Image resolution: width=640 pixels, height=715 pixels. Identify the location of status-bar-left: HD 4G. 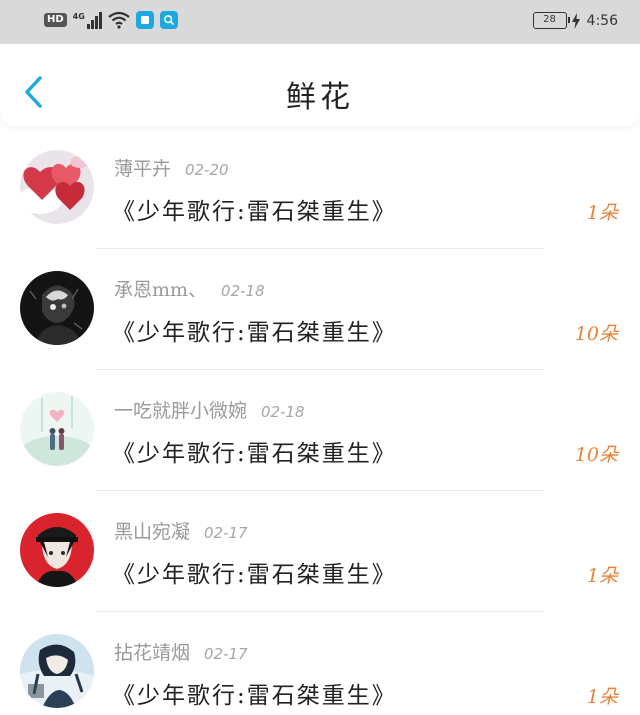
(111, 20).